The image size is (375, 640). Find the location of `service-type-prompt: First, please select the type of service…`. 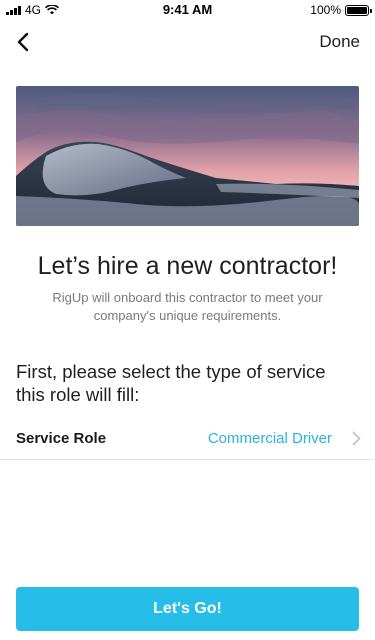

service-type-prompt: First, please select the type of service… is located at coordinates (171, 383).